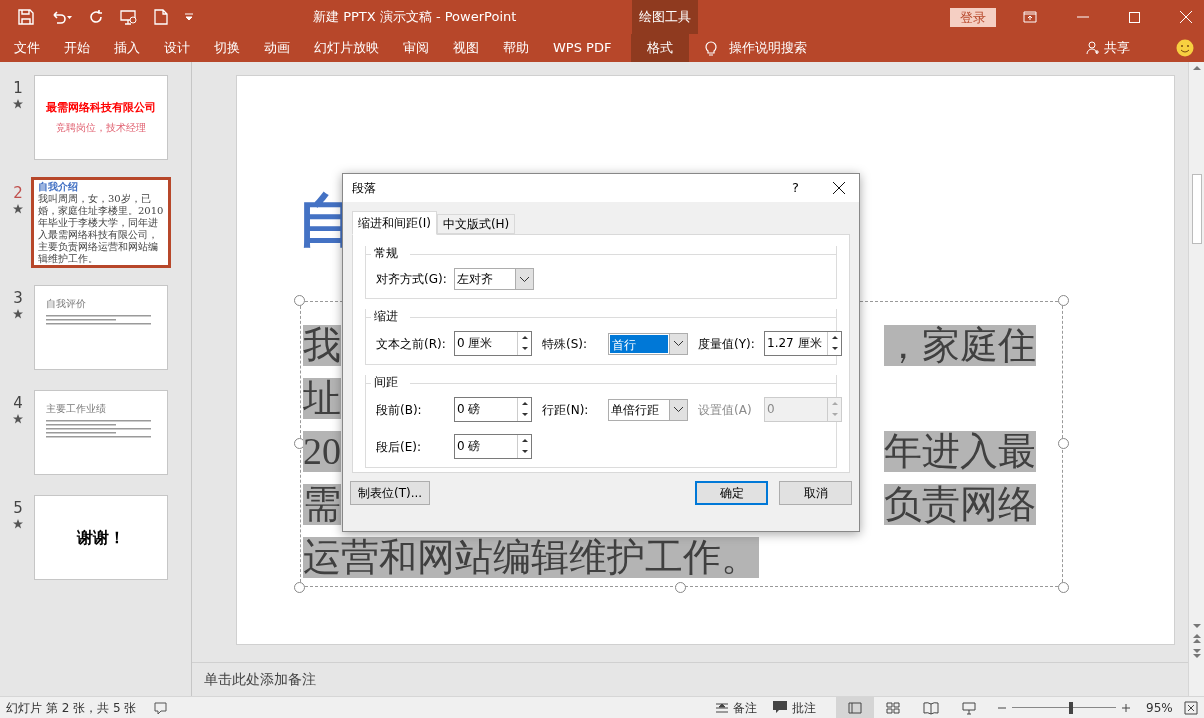 Image resolution: width=1204 pixels, height=718 pixels. Describe the element at coordinates (803, 343) in the screenshot. I see `spin-field: 1.27 厘米` at that location.